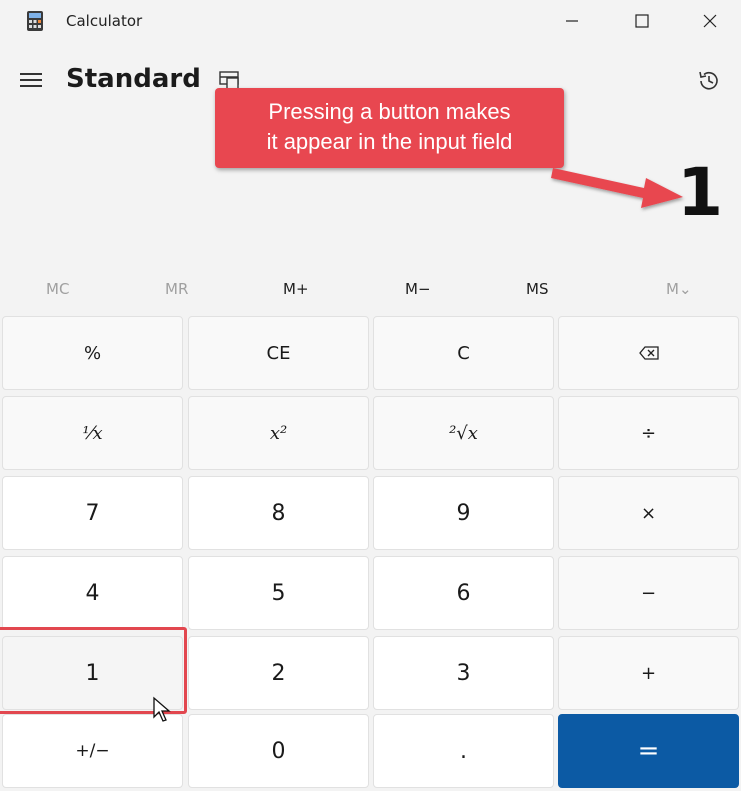 This screenshot has width=741, height=791. Describe the element at coordinates (278, 513) in the screenshot. I see `digit-8-button: 8` at that location.